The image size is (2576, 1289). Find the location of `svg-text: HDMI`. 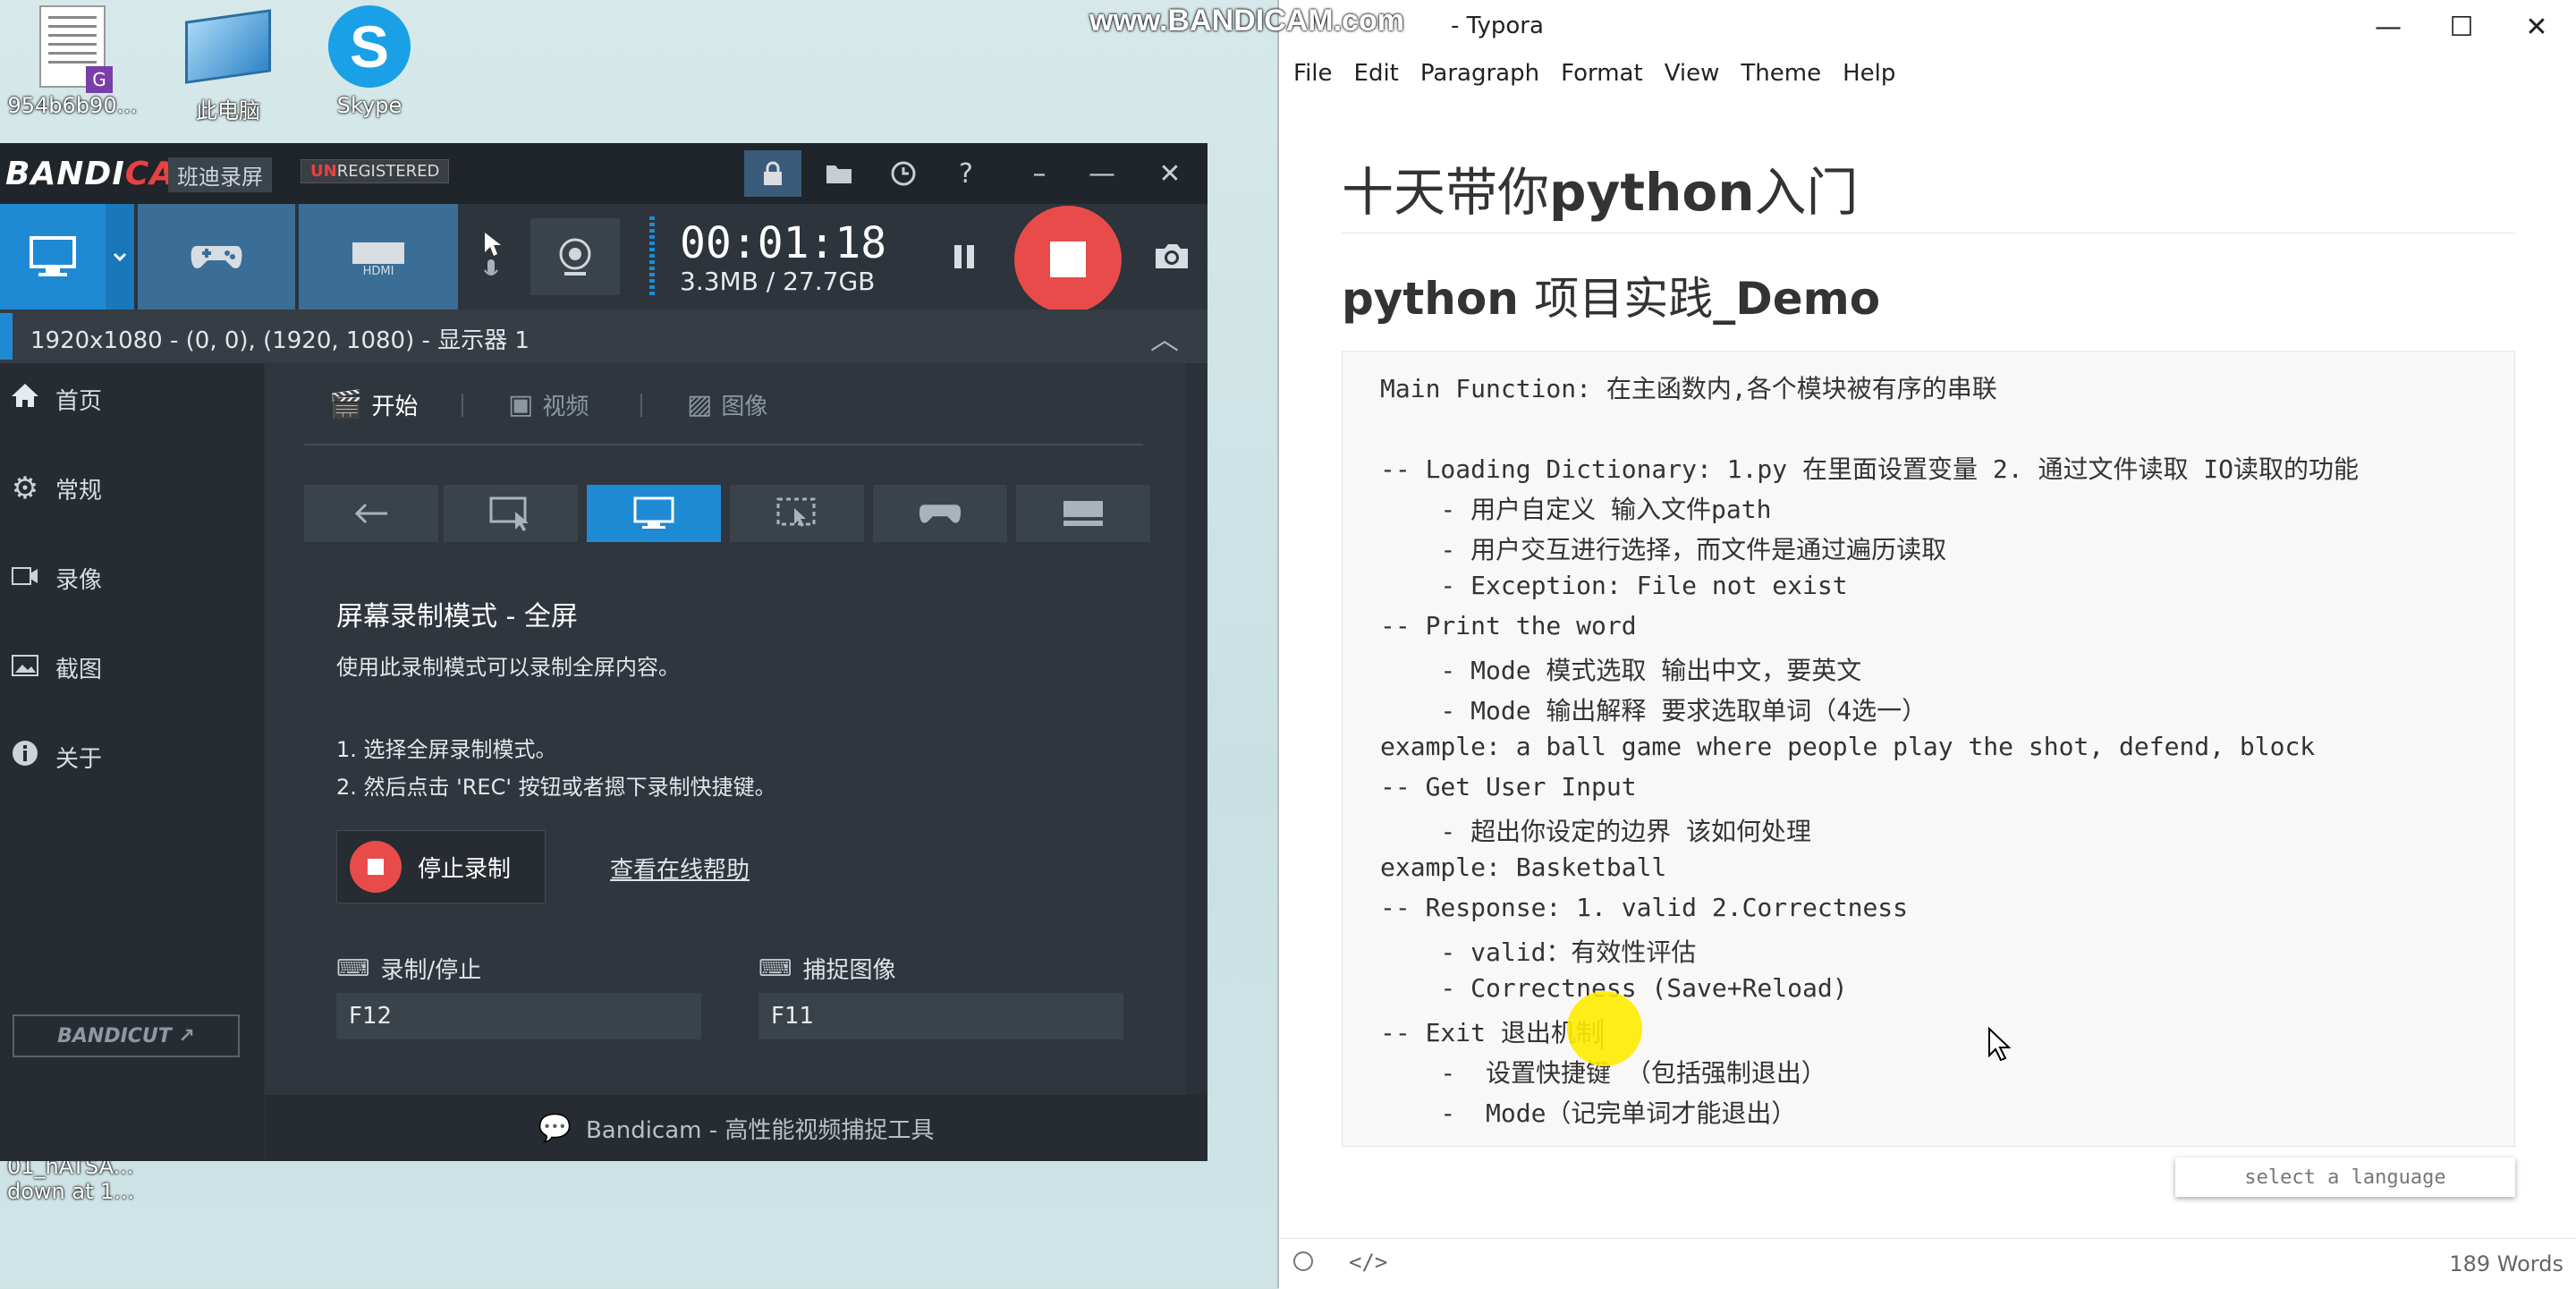

svg-text: HDMI is located at coordinates (378, 270).